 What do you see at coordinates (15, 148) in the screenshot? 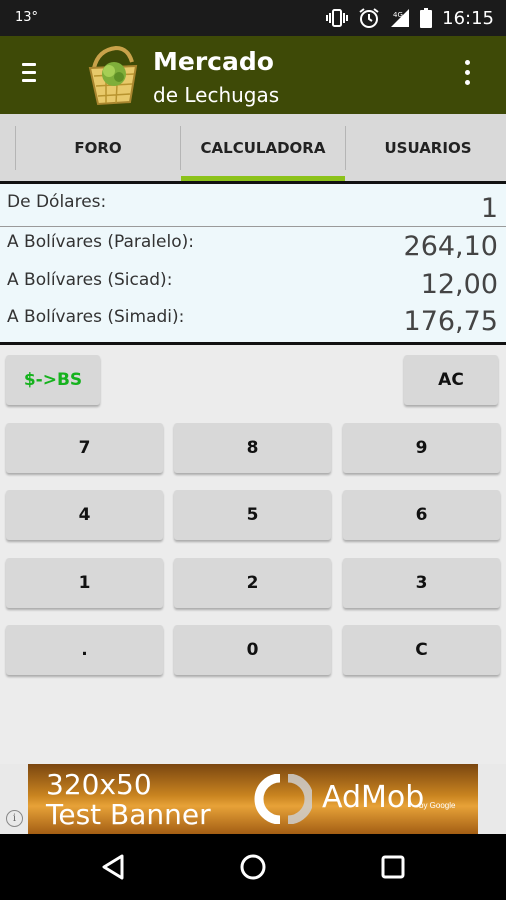
I see `tab-divider` at bounding box center [15, 148].